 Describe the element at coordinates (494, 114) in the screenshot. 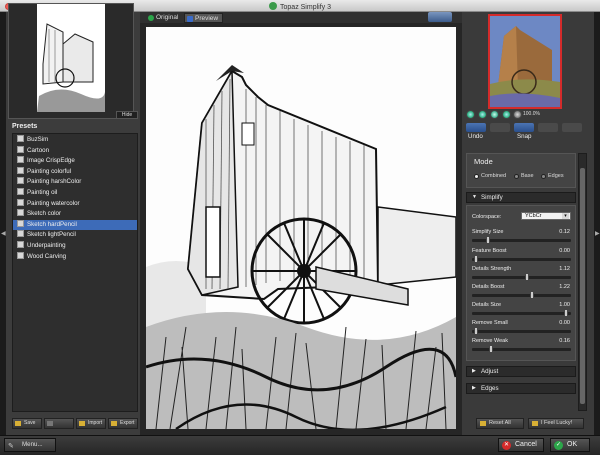

I see `zoom-100-icon` at that location.